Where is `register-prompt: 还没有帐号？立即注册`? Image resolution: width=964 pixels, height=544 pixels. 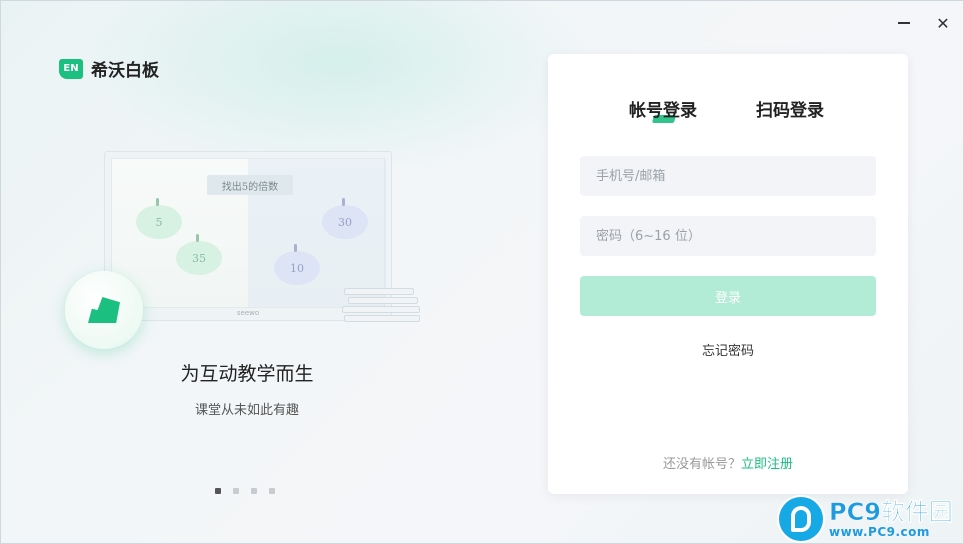 register-prompt: 还没有帐号？立即注册 is located at coordinates (728, 462).